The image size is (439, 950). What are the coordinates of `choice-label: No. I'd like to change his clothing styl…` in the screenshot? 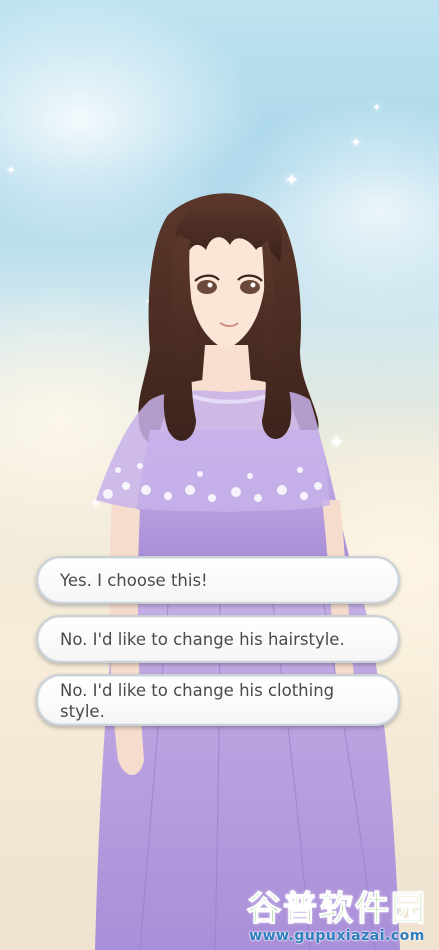 It's located at (197, 701).